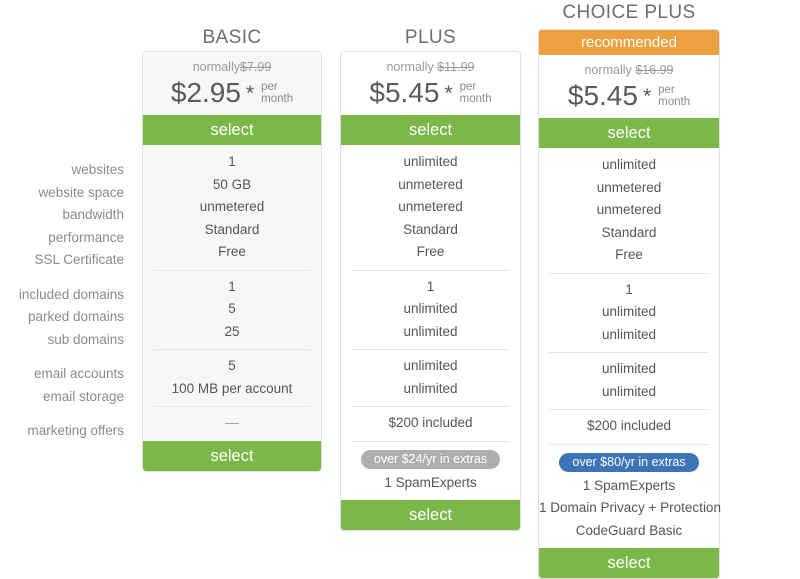  I want to click on normally-price-choice-plus: normally $16.99, so click(629, 70).